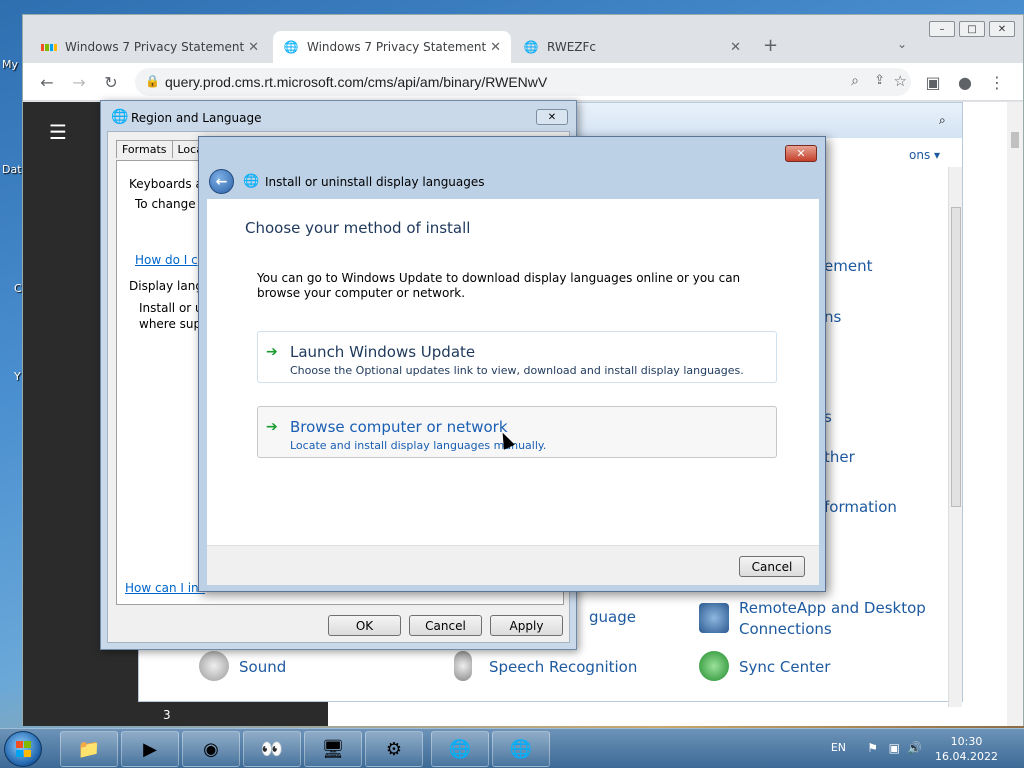 Image resolution: width=1024 pixels, height=768 pixels. What do you see at coordinates (165, 204) in the screenshot?
I see `group-text: To change` at bounding box center [165, 204].